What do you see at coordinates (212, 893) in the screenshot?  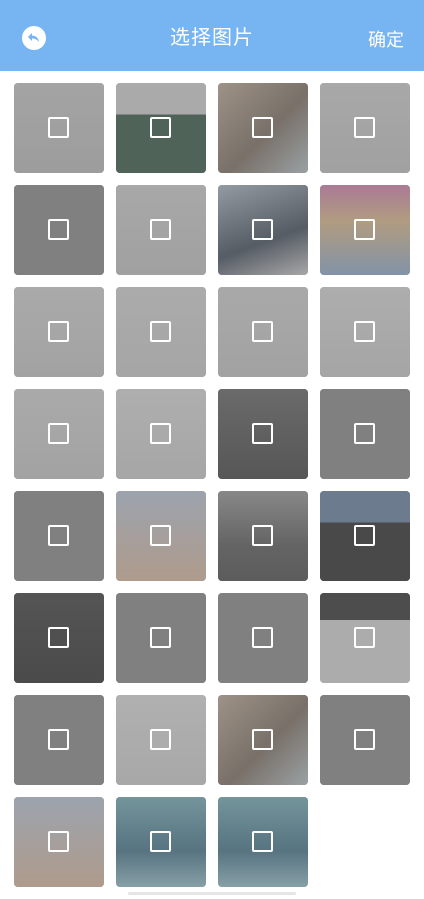 I see `home-indicator` at bounding box center [212, 893].